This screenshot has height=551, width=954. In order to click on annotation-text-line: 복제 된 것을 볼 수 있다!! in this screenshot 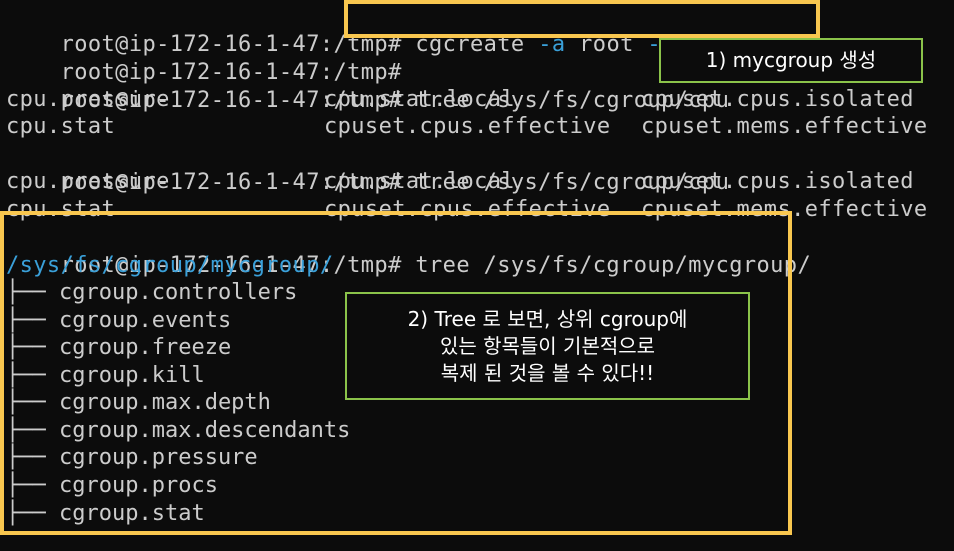, I will do `click(547, 372)`.